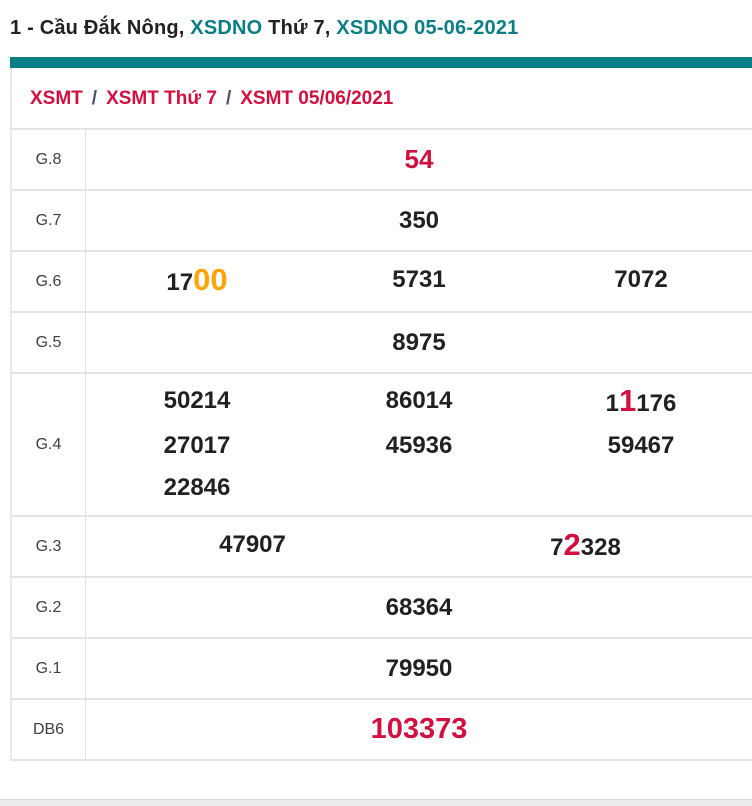  I want to click on prize-number: 45936, so click(419, 446).